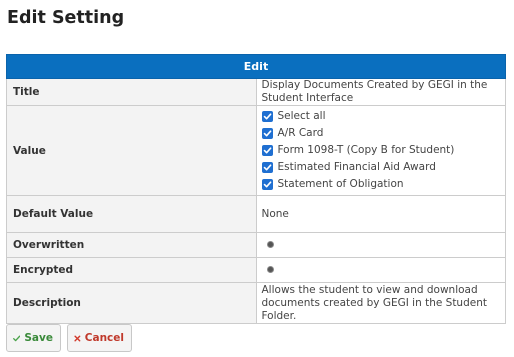 This screenshot has height=357, width=514. I want to click on option-label: A/R Card, so click(300, 133).